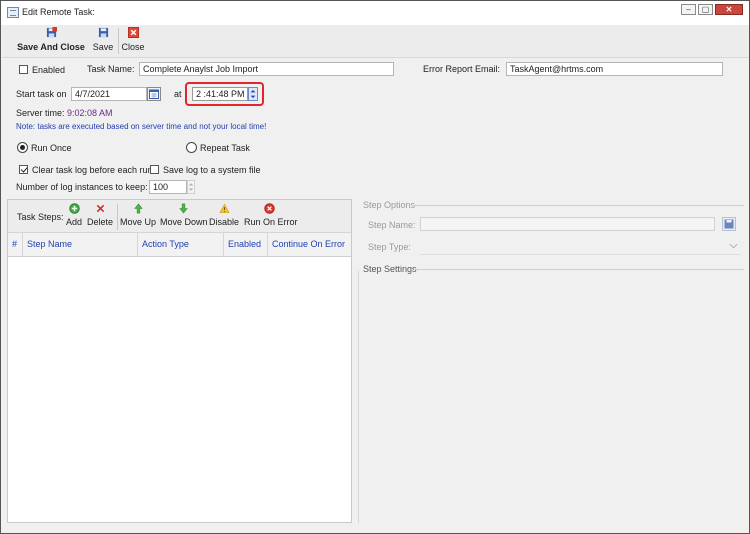  Describe the element at coordinates (389, 247) in the screenshot. I see `step-type-label: Step Type:` at that location.